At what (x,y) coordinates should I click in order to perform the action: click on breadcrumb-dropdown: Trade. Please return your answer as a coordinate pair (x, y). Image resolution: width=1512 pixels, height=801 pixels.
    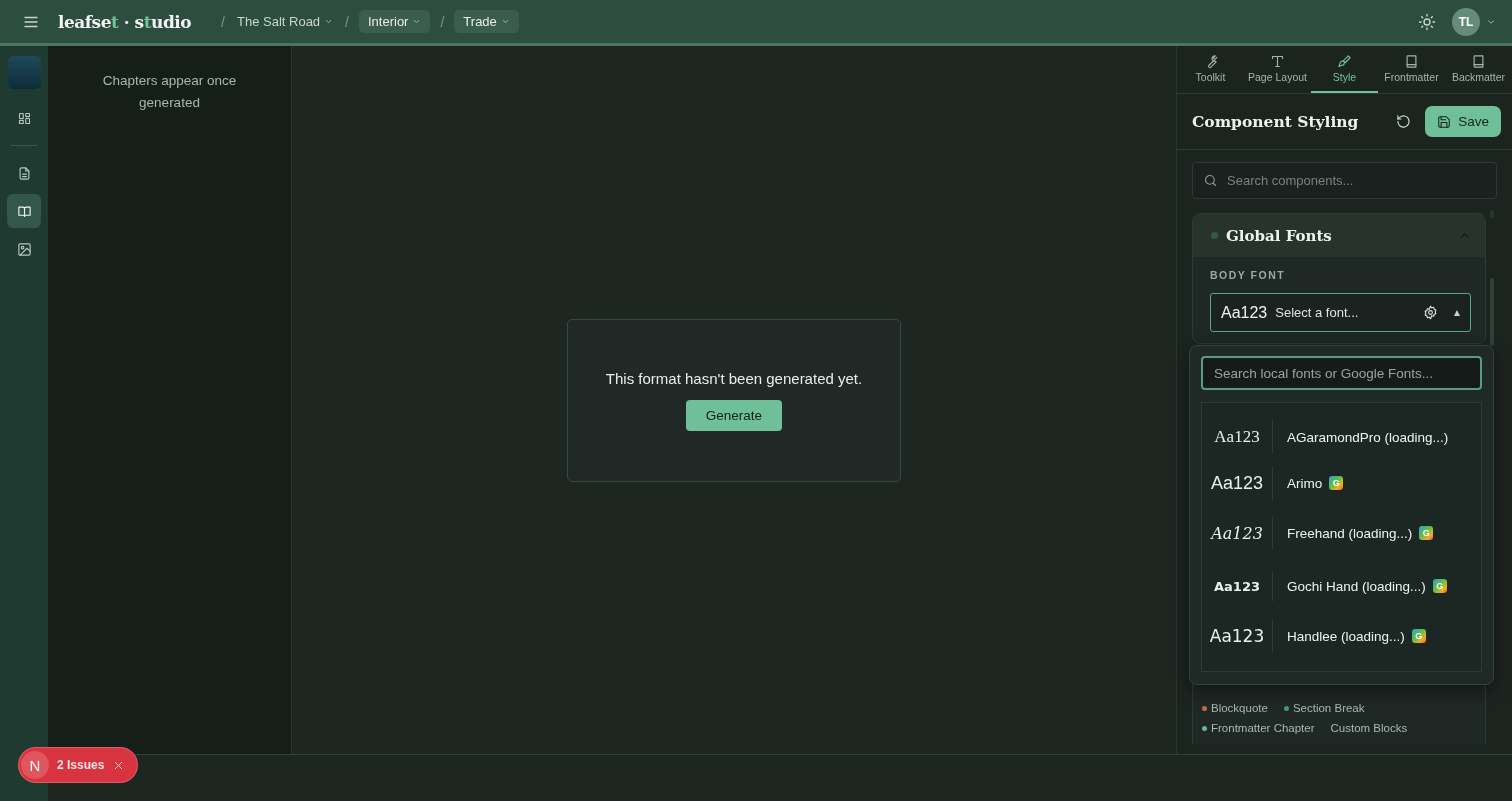
    Looking at the image, I should click on (486, 21).